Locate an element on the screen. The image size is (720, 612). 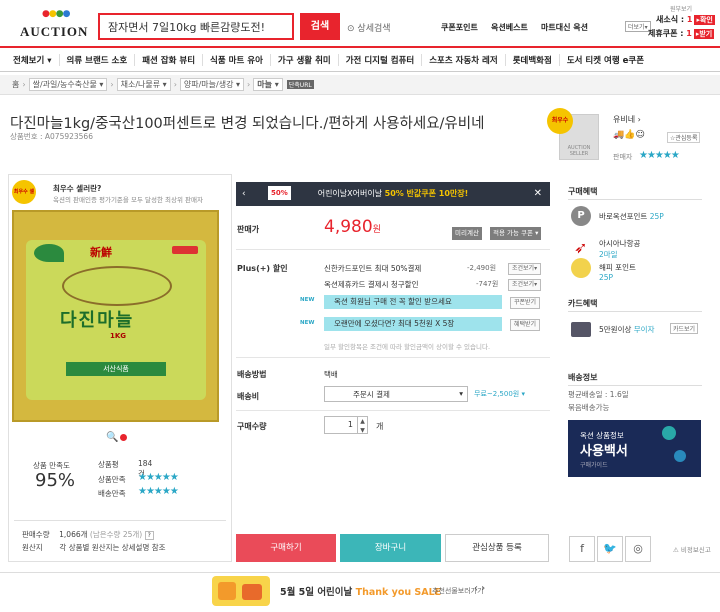
favorite-seller-button: ☆관심등록 is located at coordinates (684, 137).